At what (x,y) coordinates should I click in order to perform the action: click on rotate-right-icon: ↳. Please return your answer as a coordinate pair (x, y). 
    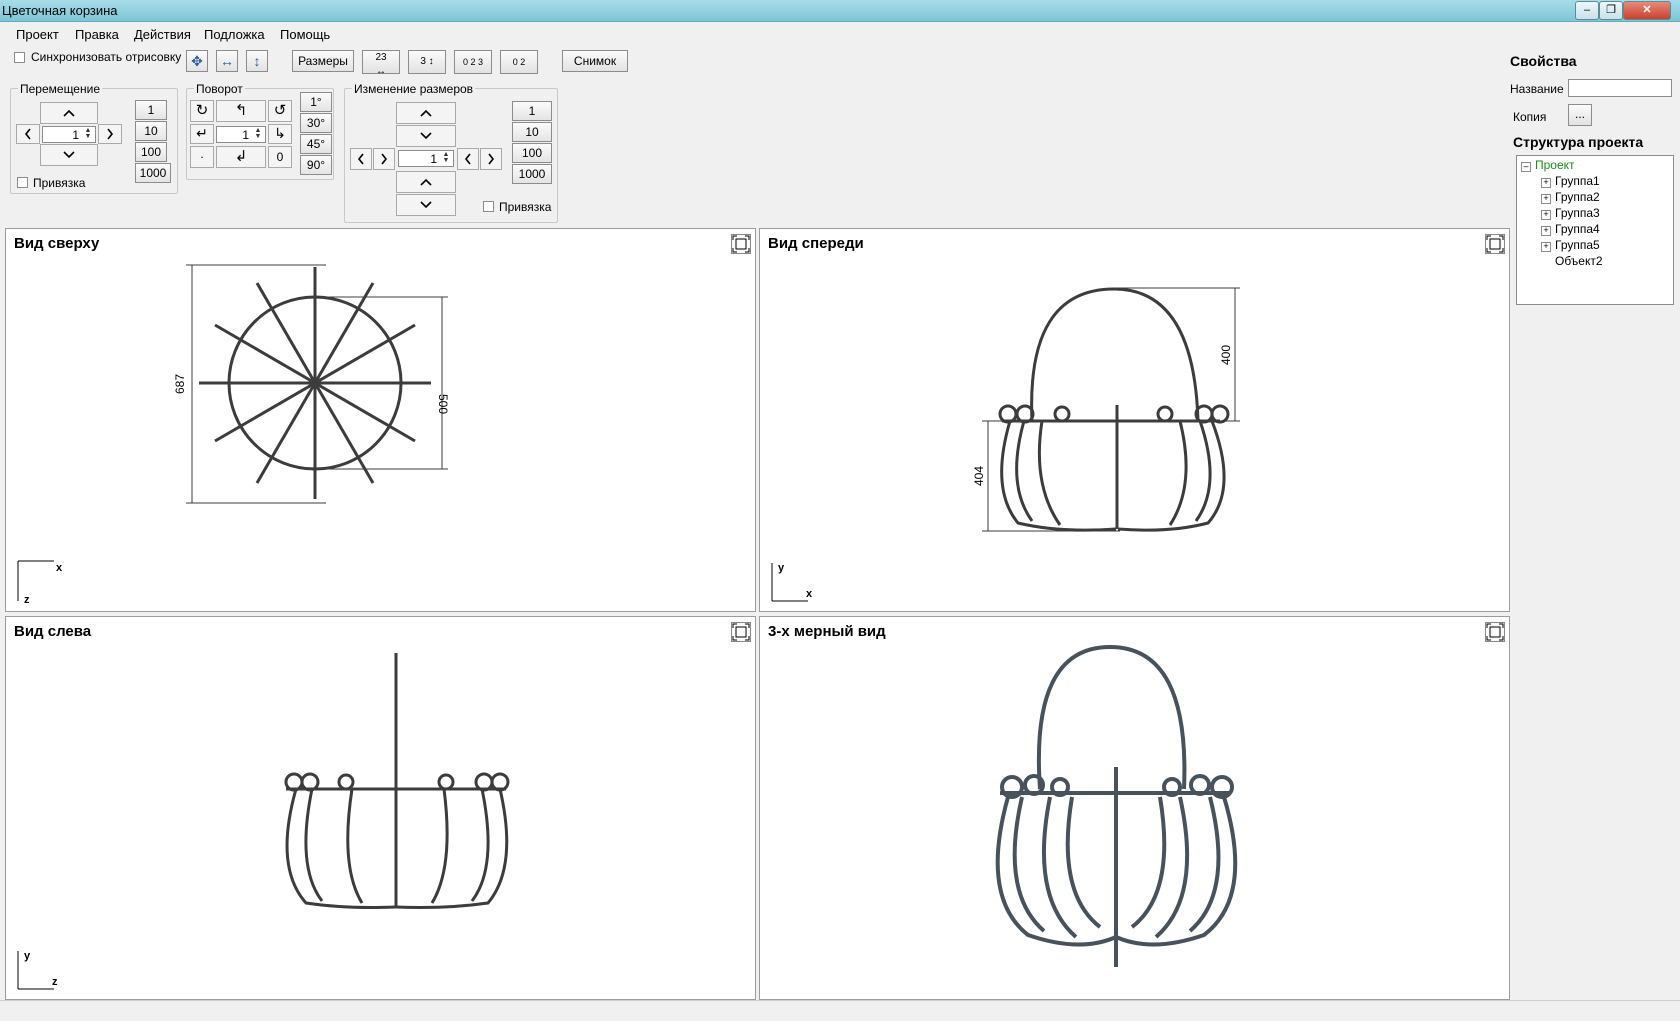
    Looking at the image, I should click on (280, 134).